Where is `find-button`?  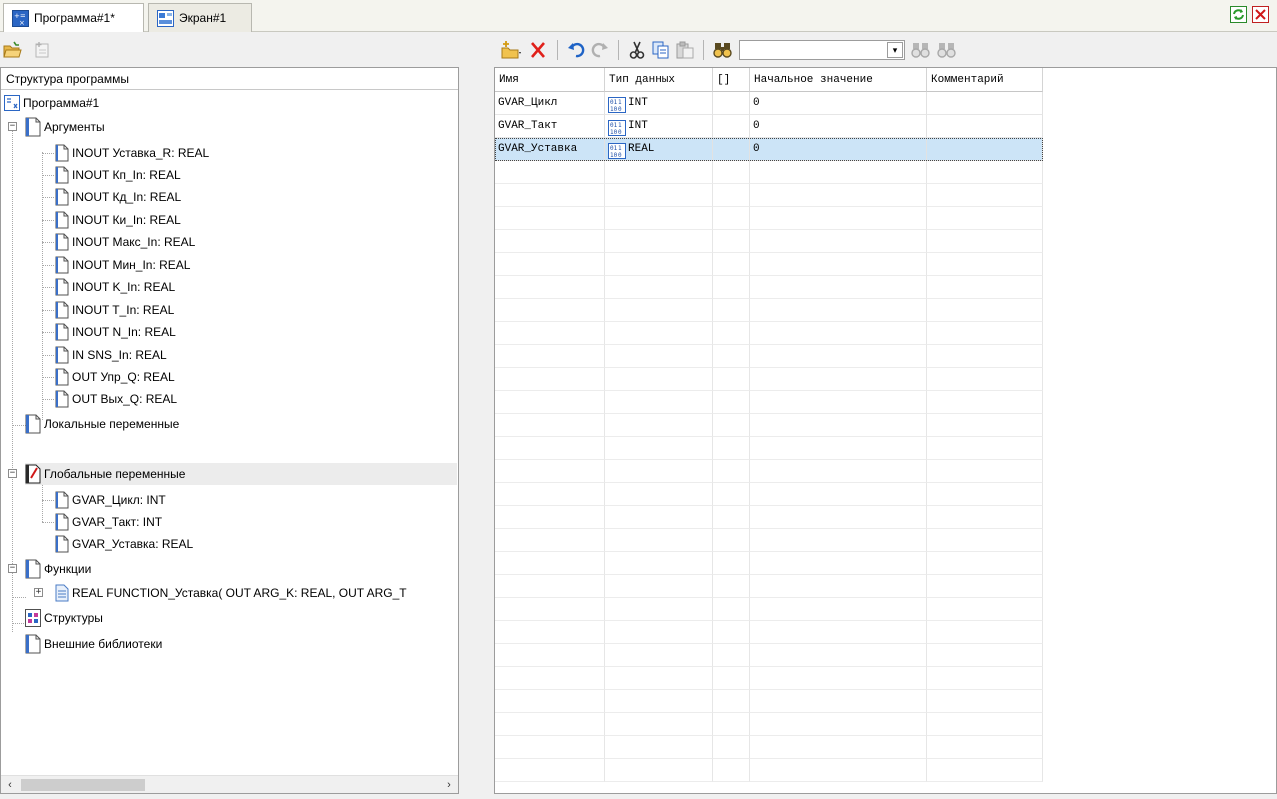
find-button is located at coordinates (723, 50).